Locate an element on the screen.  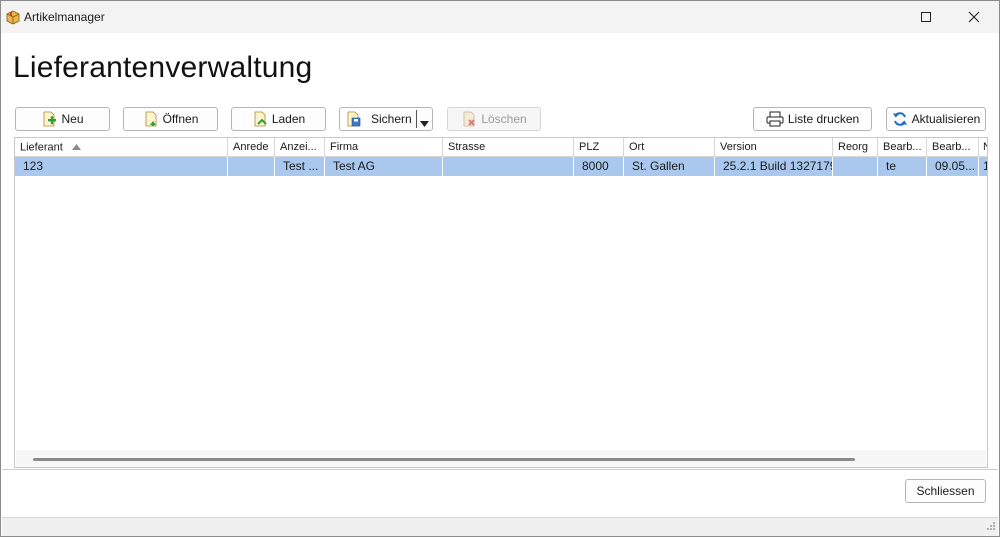
resize-grip-icon is located at coordinates (991, 527).